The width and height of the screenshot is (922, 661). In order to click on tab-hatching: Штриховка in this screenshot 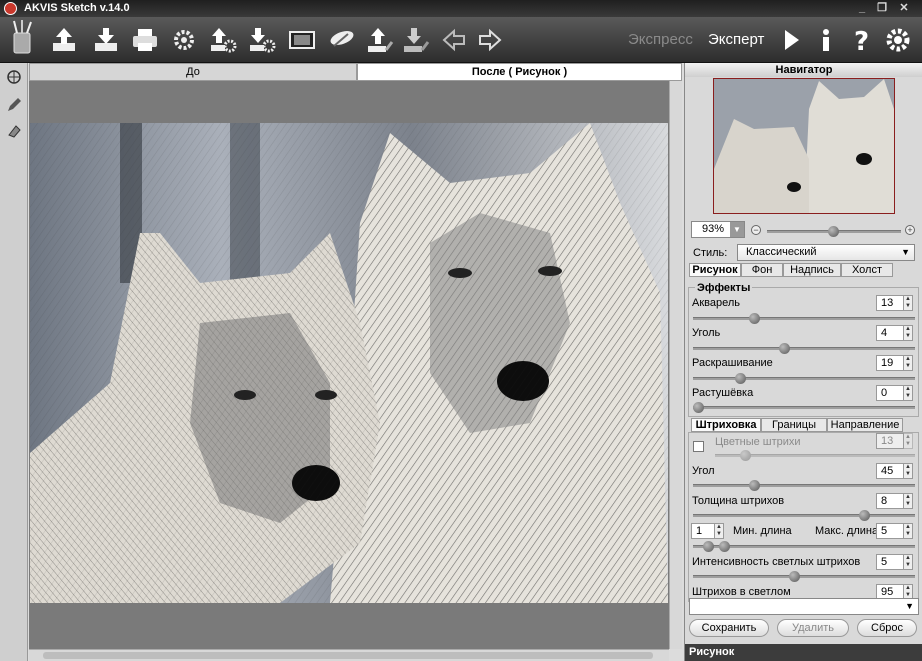, I will do `click(726, 425)`.